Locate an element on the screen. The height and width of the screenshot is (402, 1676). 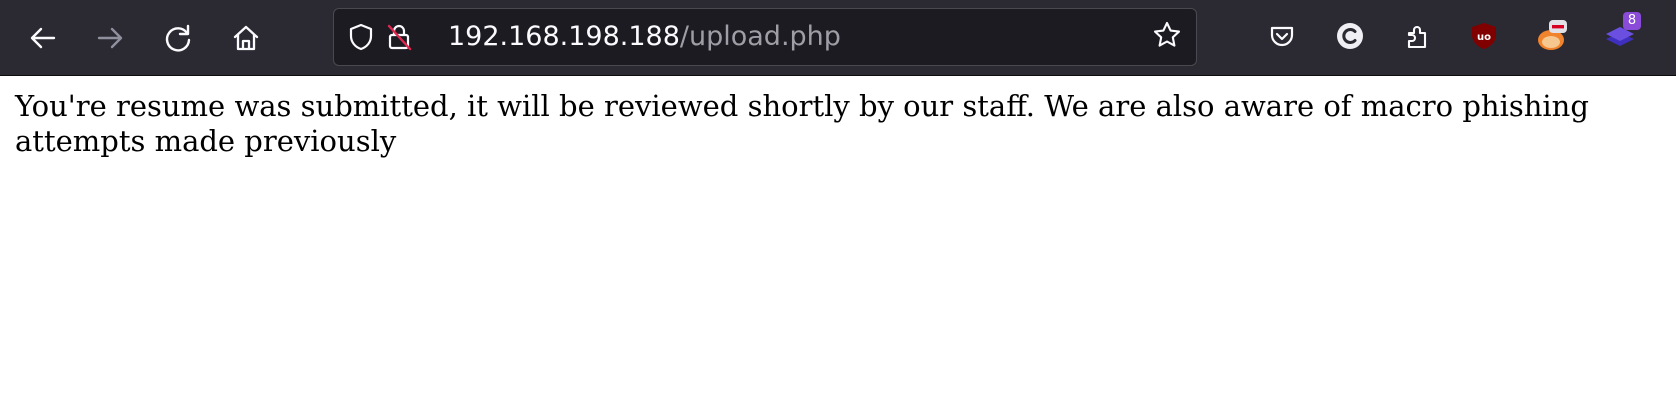
arrow-right-icon is located at coordinates (110, 38).